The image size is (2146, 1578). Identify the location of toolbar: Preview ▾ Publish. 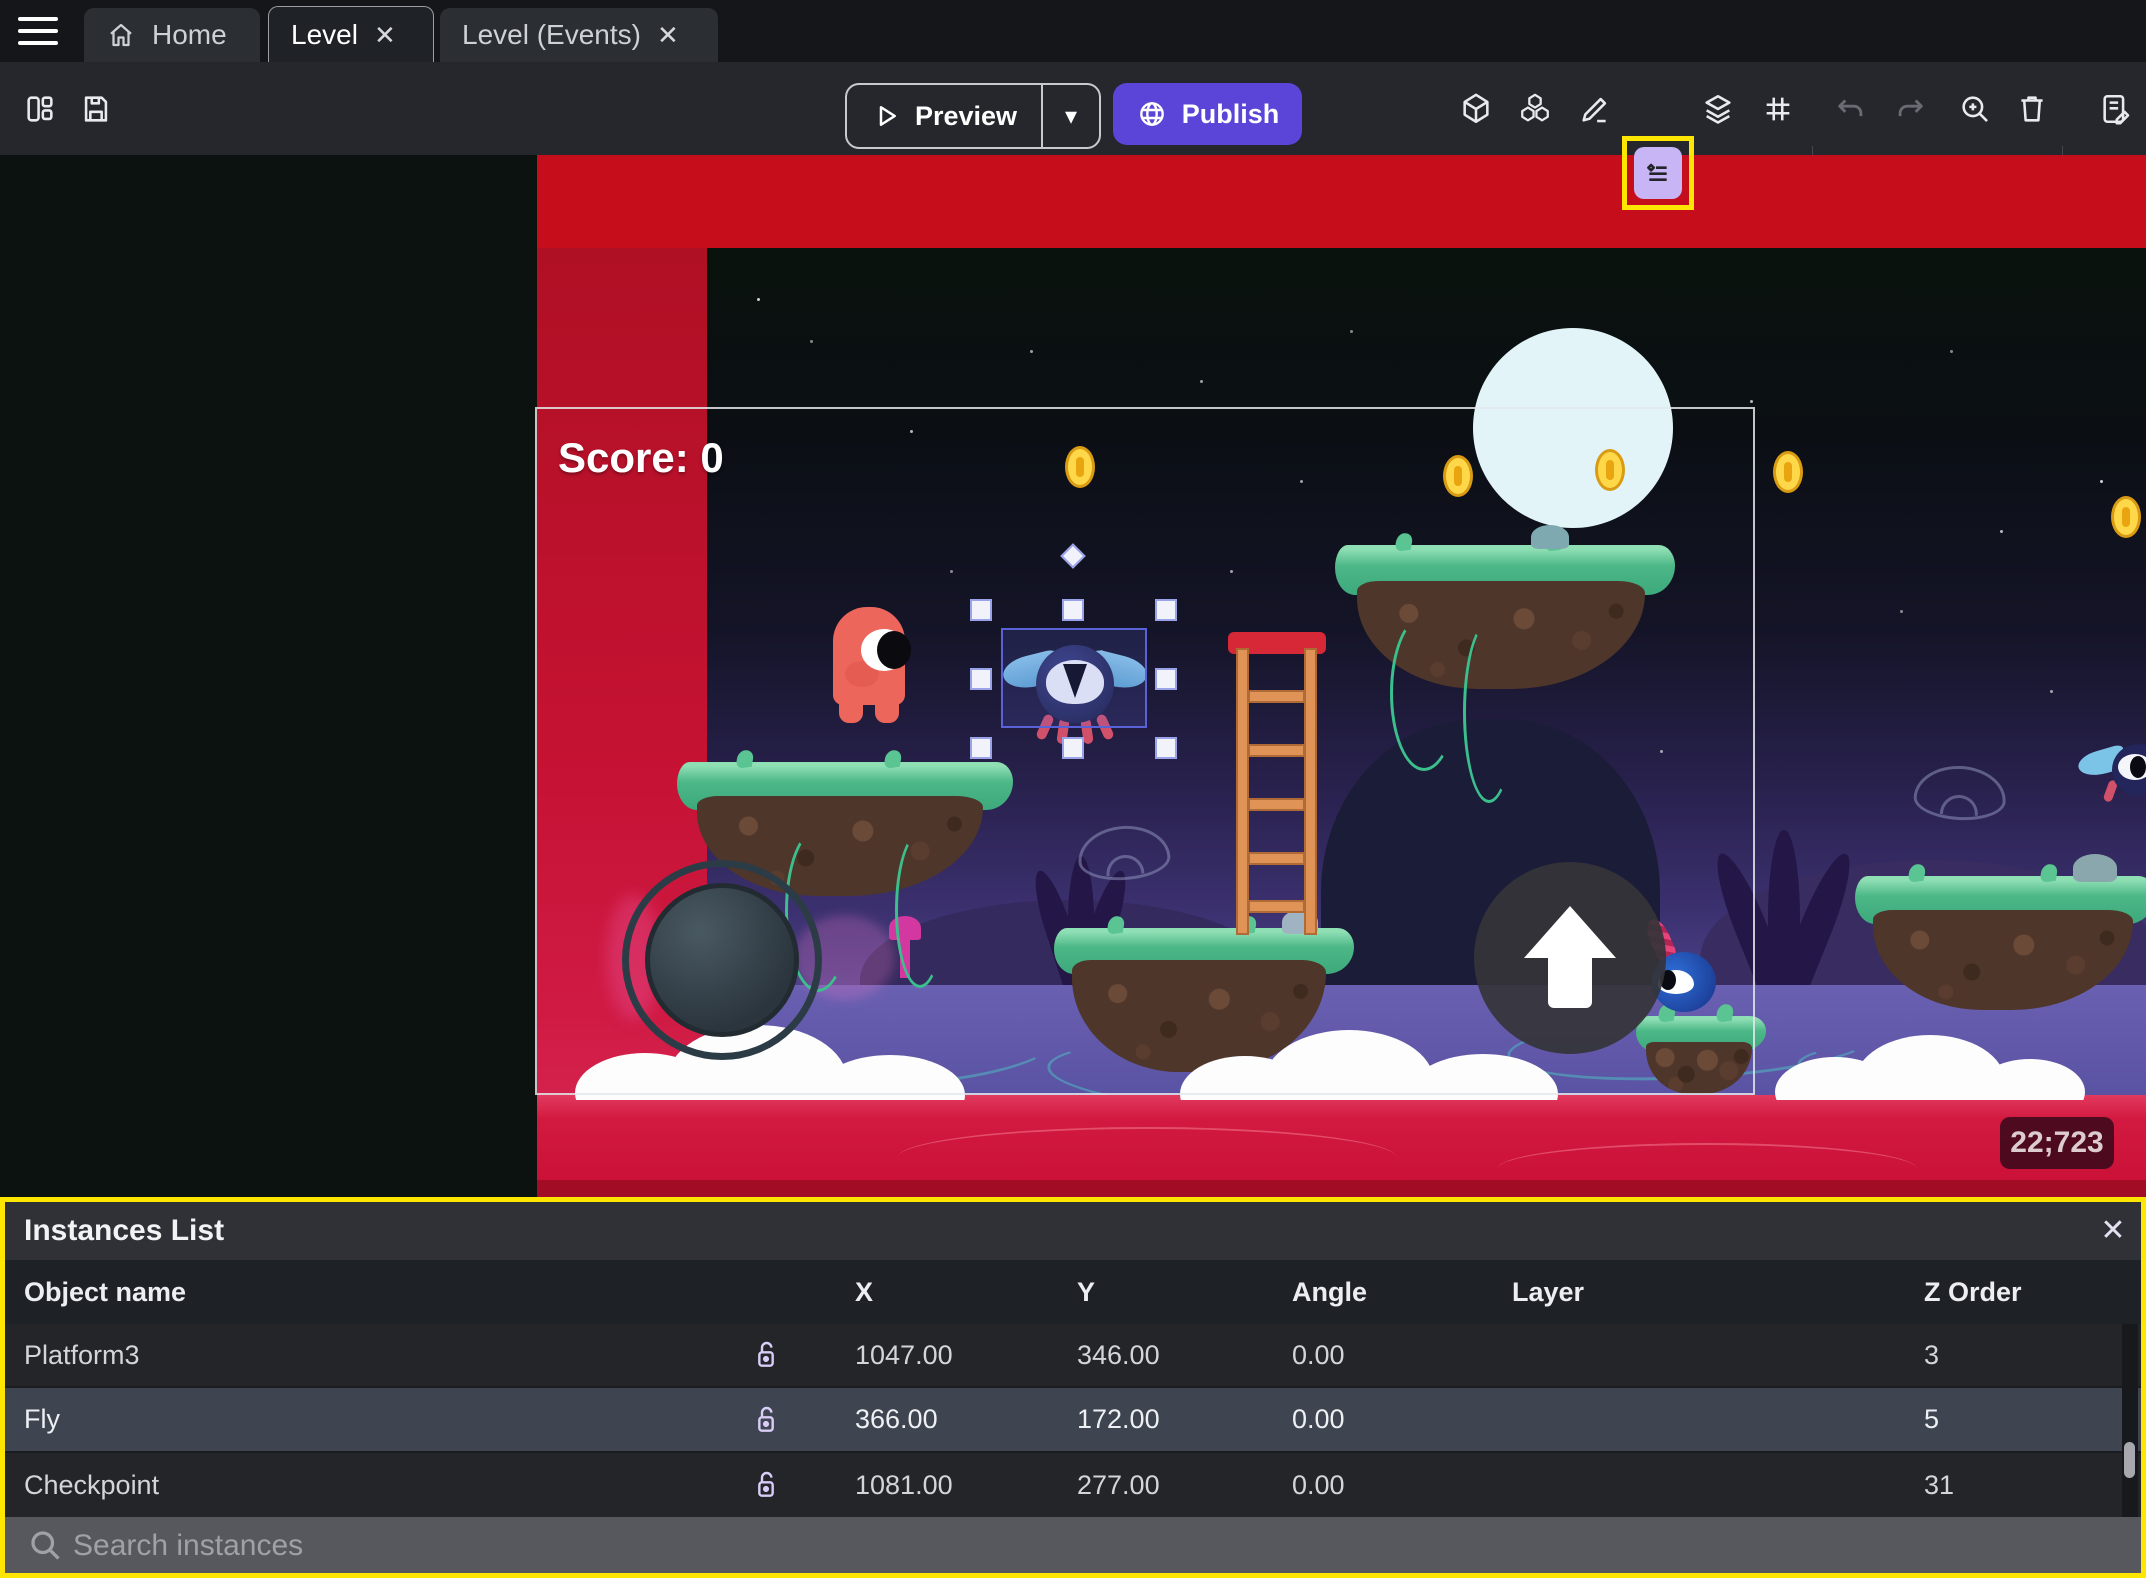
(1073, 136).